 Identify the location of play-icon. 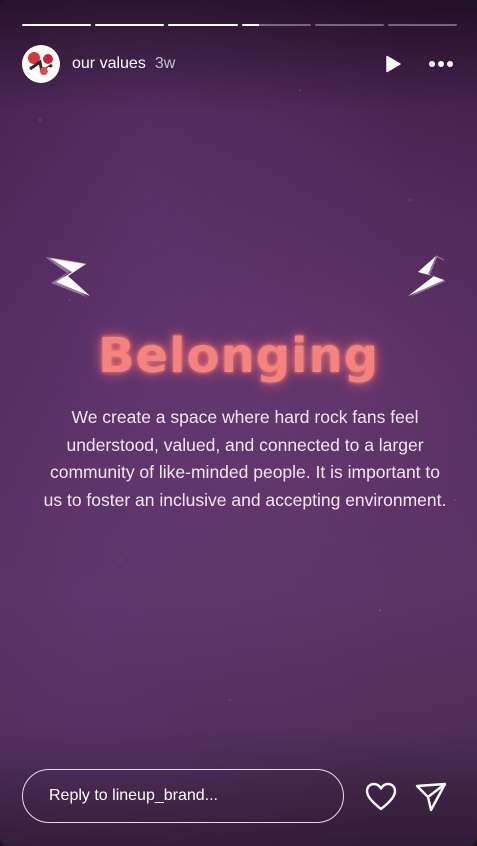
(393, 64).